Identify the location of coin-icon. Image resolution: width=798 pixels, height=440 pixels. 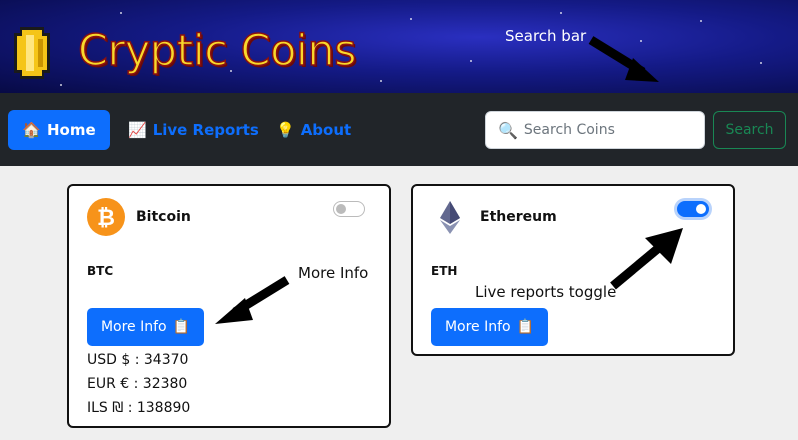
(32, 53).